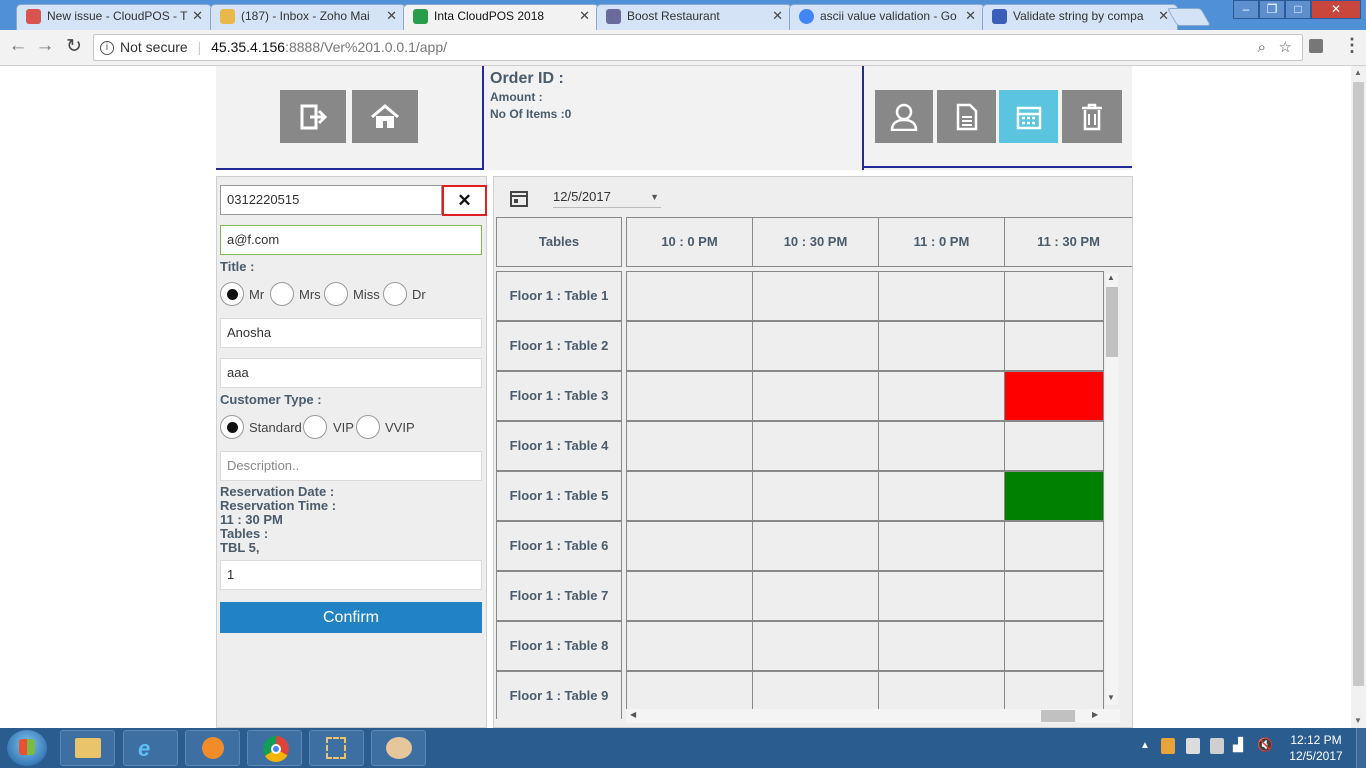 The height and width of the screenshot is (768, 1366). What do you see at coordinates (694, 17) in the screenshot?
I see `tab-boost-restaurant: Boost Restaurant ✕` at bounding box center [694, 17].